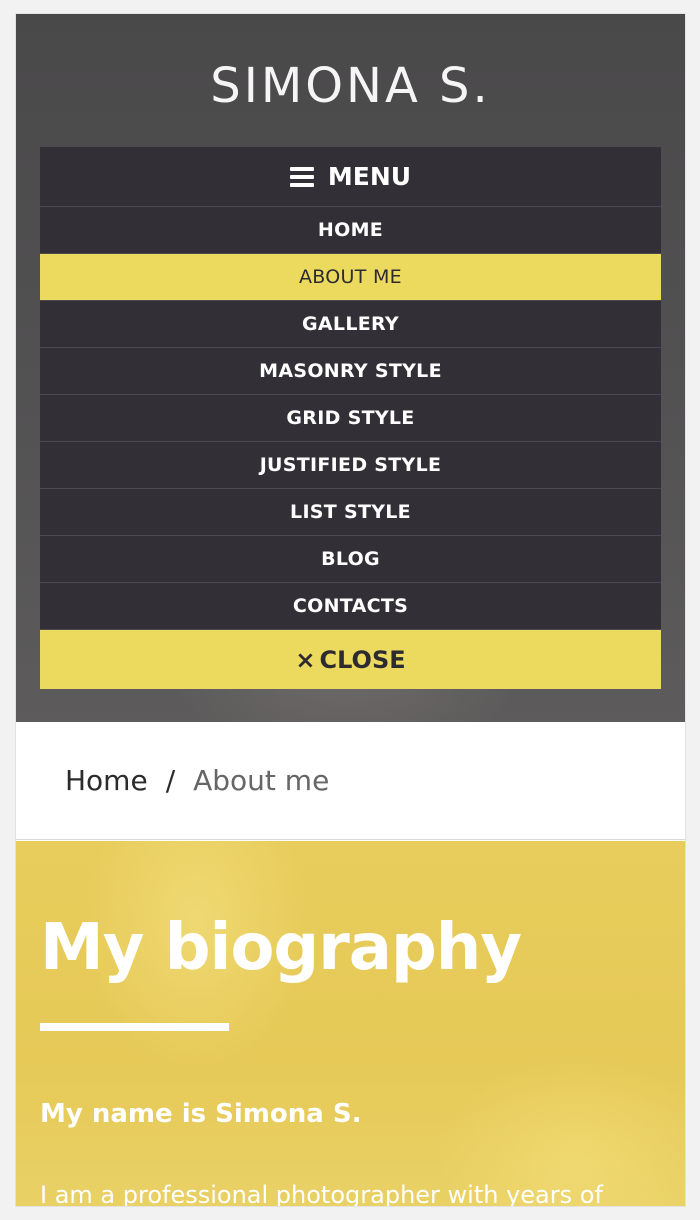 The image size is (700, 1220). I want to click on title-underline-divider, so click(134, 1027).